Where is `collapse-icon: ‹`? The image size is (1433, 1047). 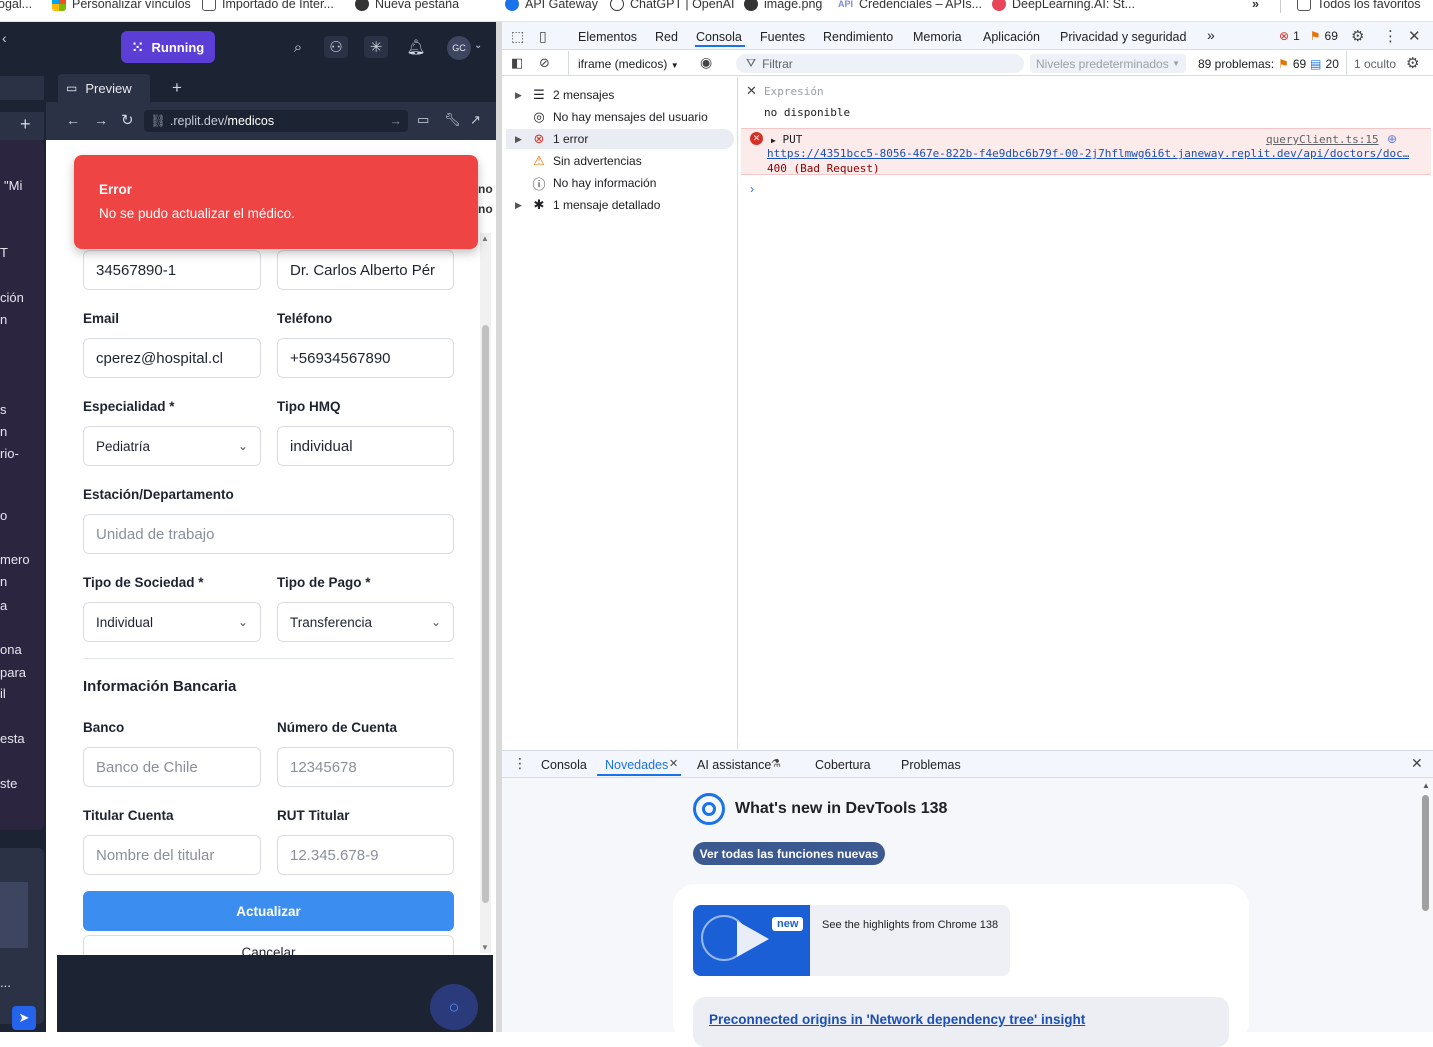 collapse-icon: ‹ is located at coordinates (4, 38).